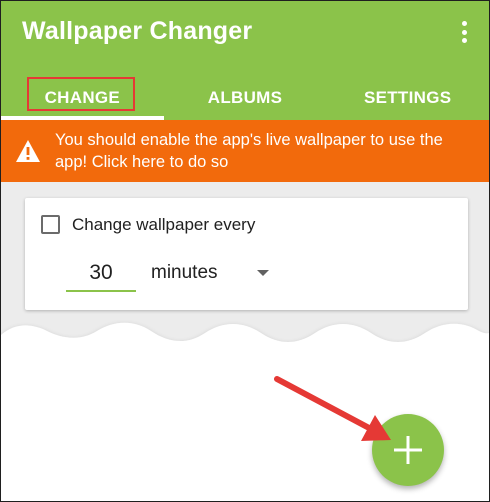 The image size is (490, 502). What do you see at coordinates (464, 32) in the screenshot?
I see `overflow-menu-button` at bounding box center [464, 32].